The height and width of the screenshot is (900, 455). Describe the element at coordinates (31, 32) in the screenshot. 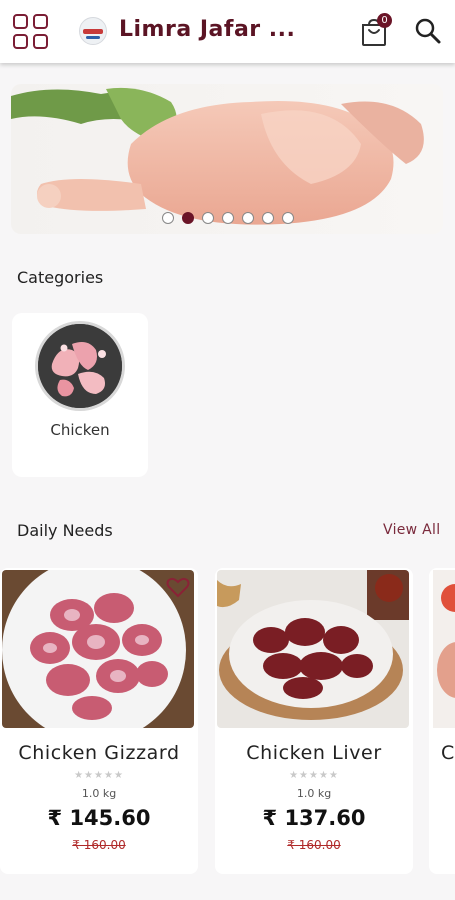

I see `grid-menu-icon` at that location.